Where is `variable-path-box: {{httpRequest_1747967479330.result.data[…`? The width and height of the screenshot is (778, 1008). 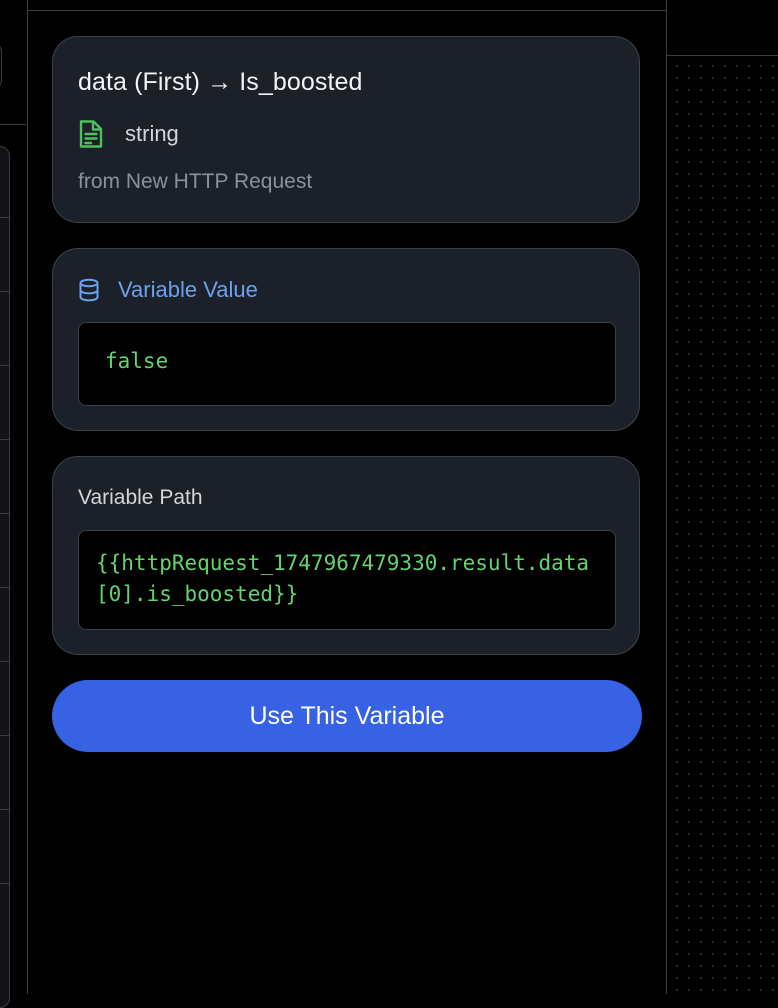
variable-path-box: {{httpRequest_1747967479330.result.data[… is located at coordinates (347, 580).